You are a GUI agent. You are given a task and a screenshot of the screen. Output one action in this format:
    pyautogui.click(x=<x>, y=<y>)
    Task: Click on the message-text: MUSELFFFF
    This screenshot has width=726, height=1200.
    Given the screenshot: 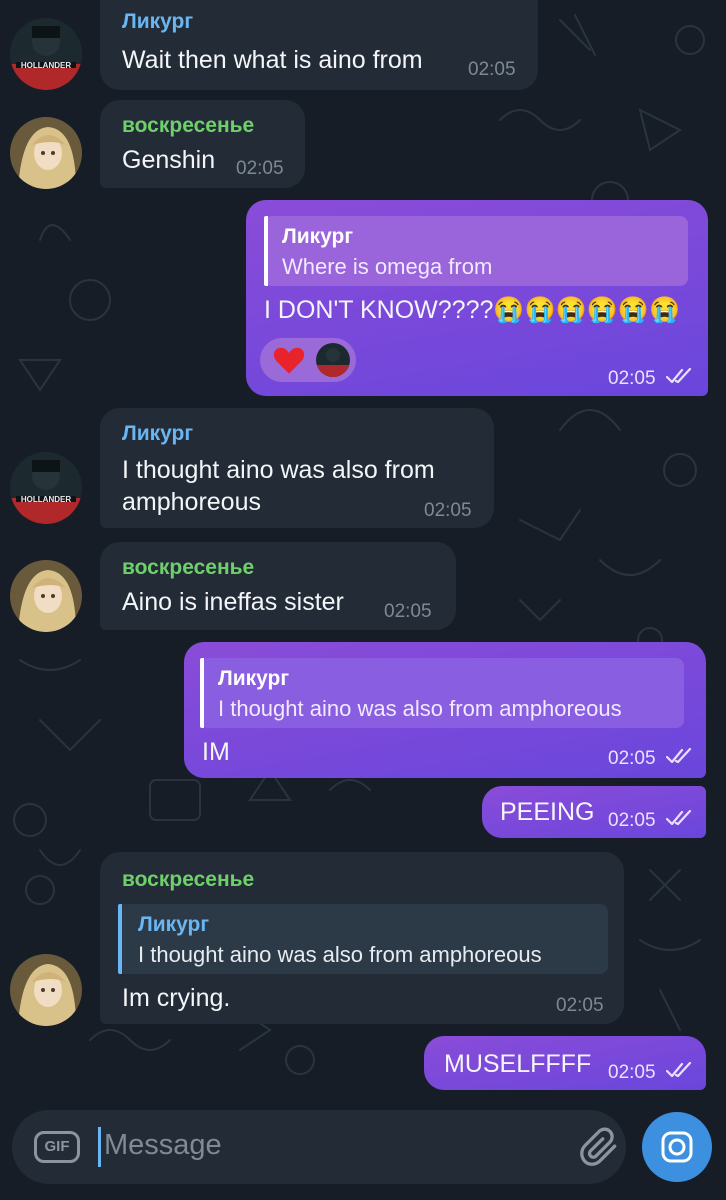 What is the action you would take?
    pyautogui.click(x=518, y=1064)
    